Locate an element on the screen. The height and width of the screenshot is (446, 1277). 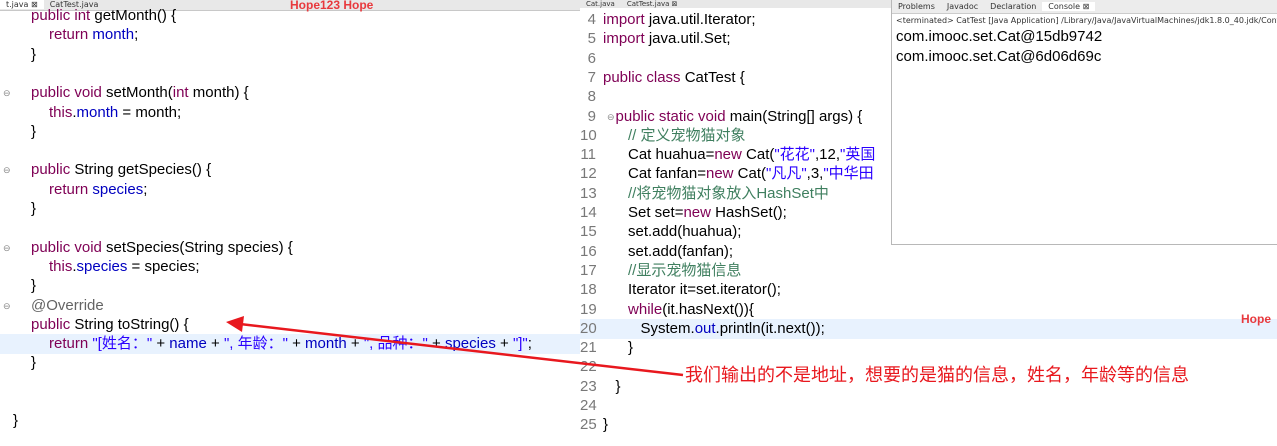
watermark-text-right: Hope is located at coordinates (1256, 319).